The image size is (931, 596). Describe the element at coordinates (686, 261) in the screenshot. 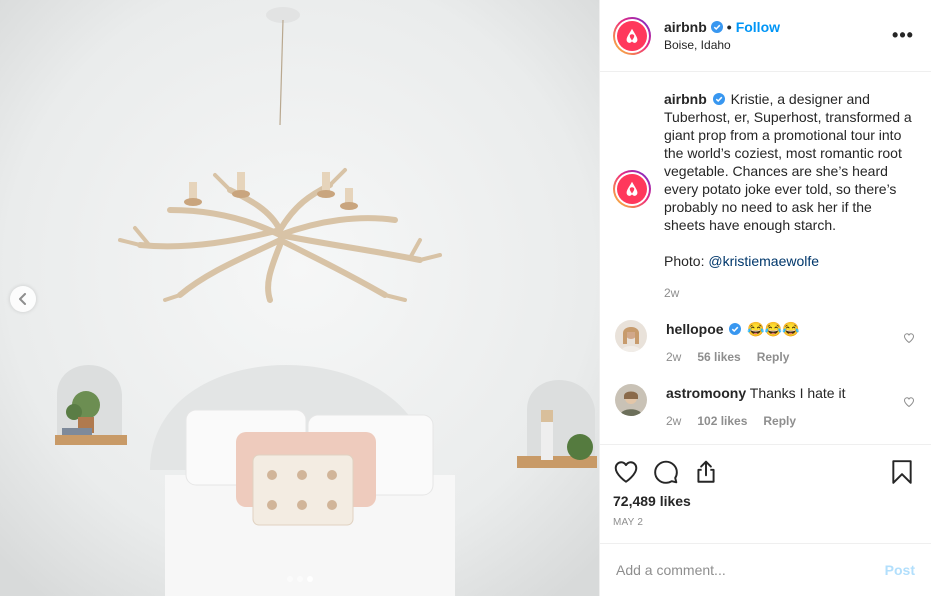

I see `photo-credit-prefix: Photo:` at that location.